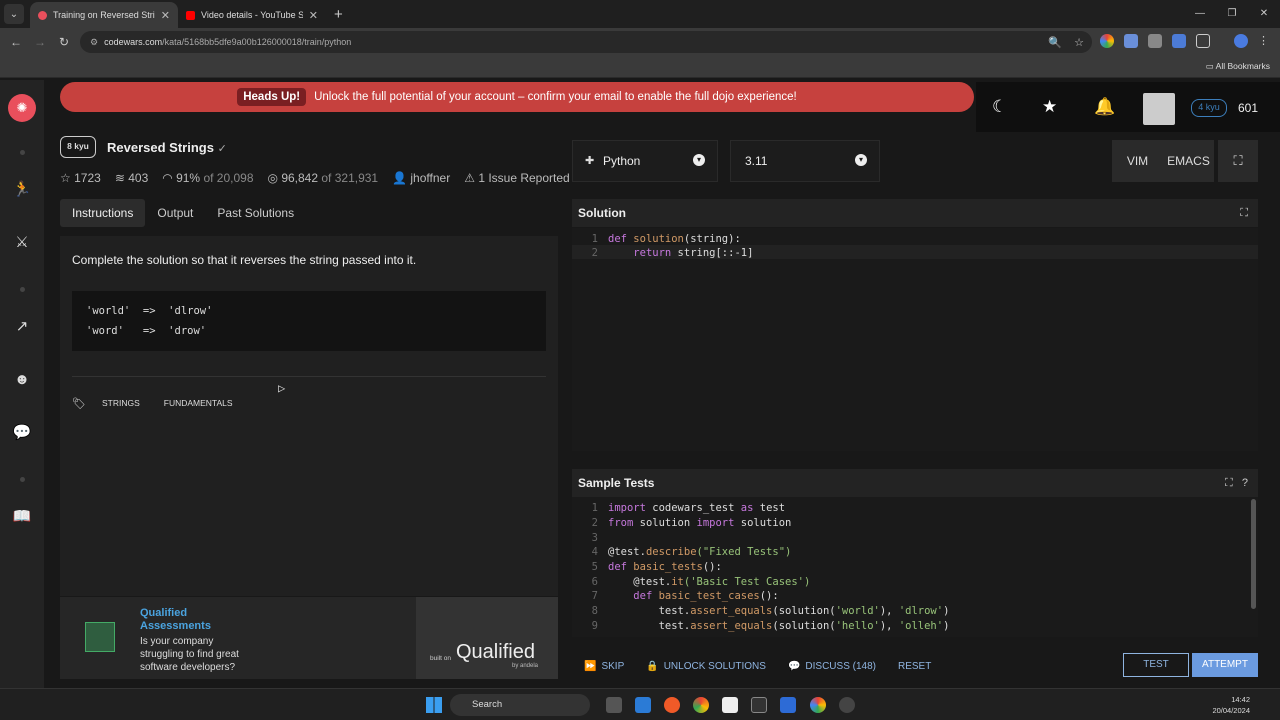 This screenshot has width=1280, height=720. Describe the element at coordinates (1049, 107) in the screenshot. I see `bookmarks-star-icon: ★` at that location.